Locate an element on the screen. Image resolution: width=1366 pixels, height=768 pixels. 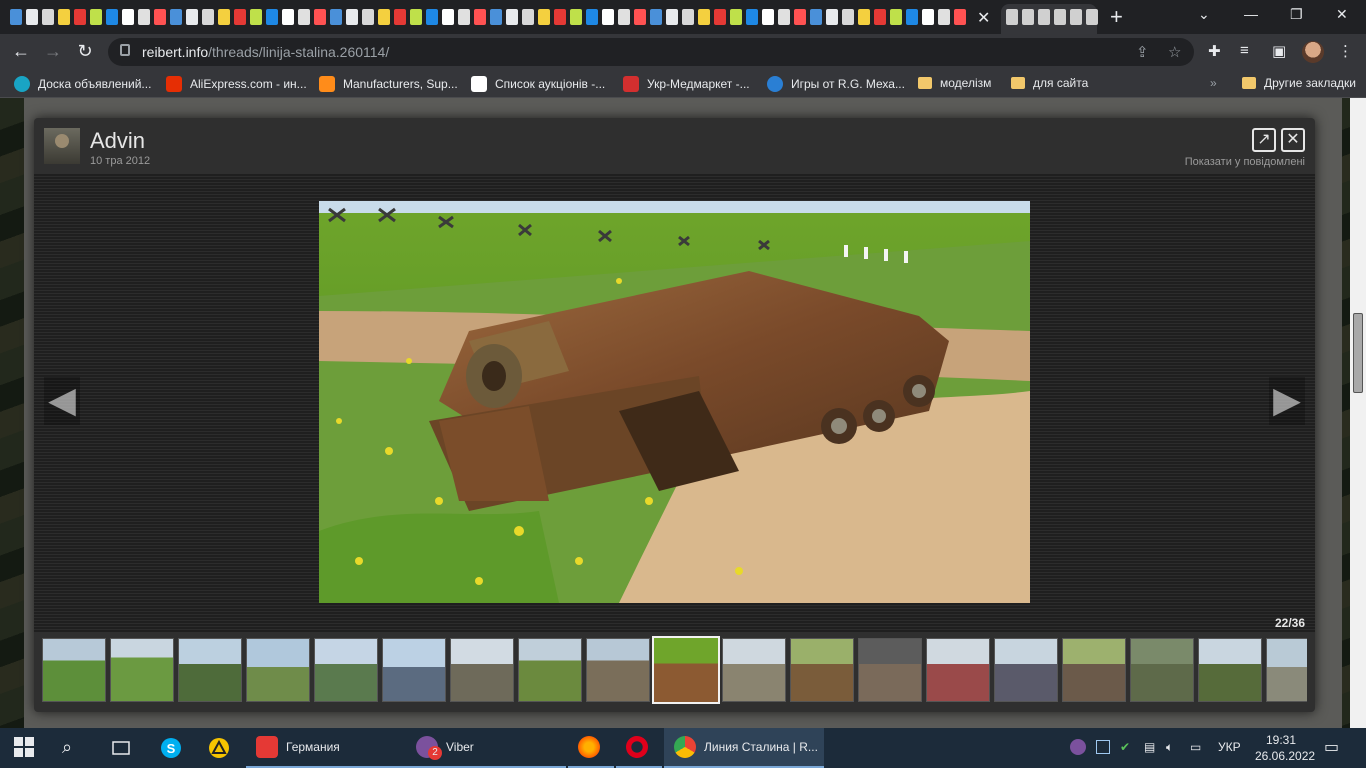
network-icon: ▭ is located at coordinates (1195, 747).